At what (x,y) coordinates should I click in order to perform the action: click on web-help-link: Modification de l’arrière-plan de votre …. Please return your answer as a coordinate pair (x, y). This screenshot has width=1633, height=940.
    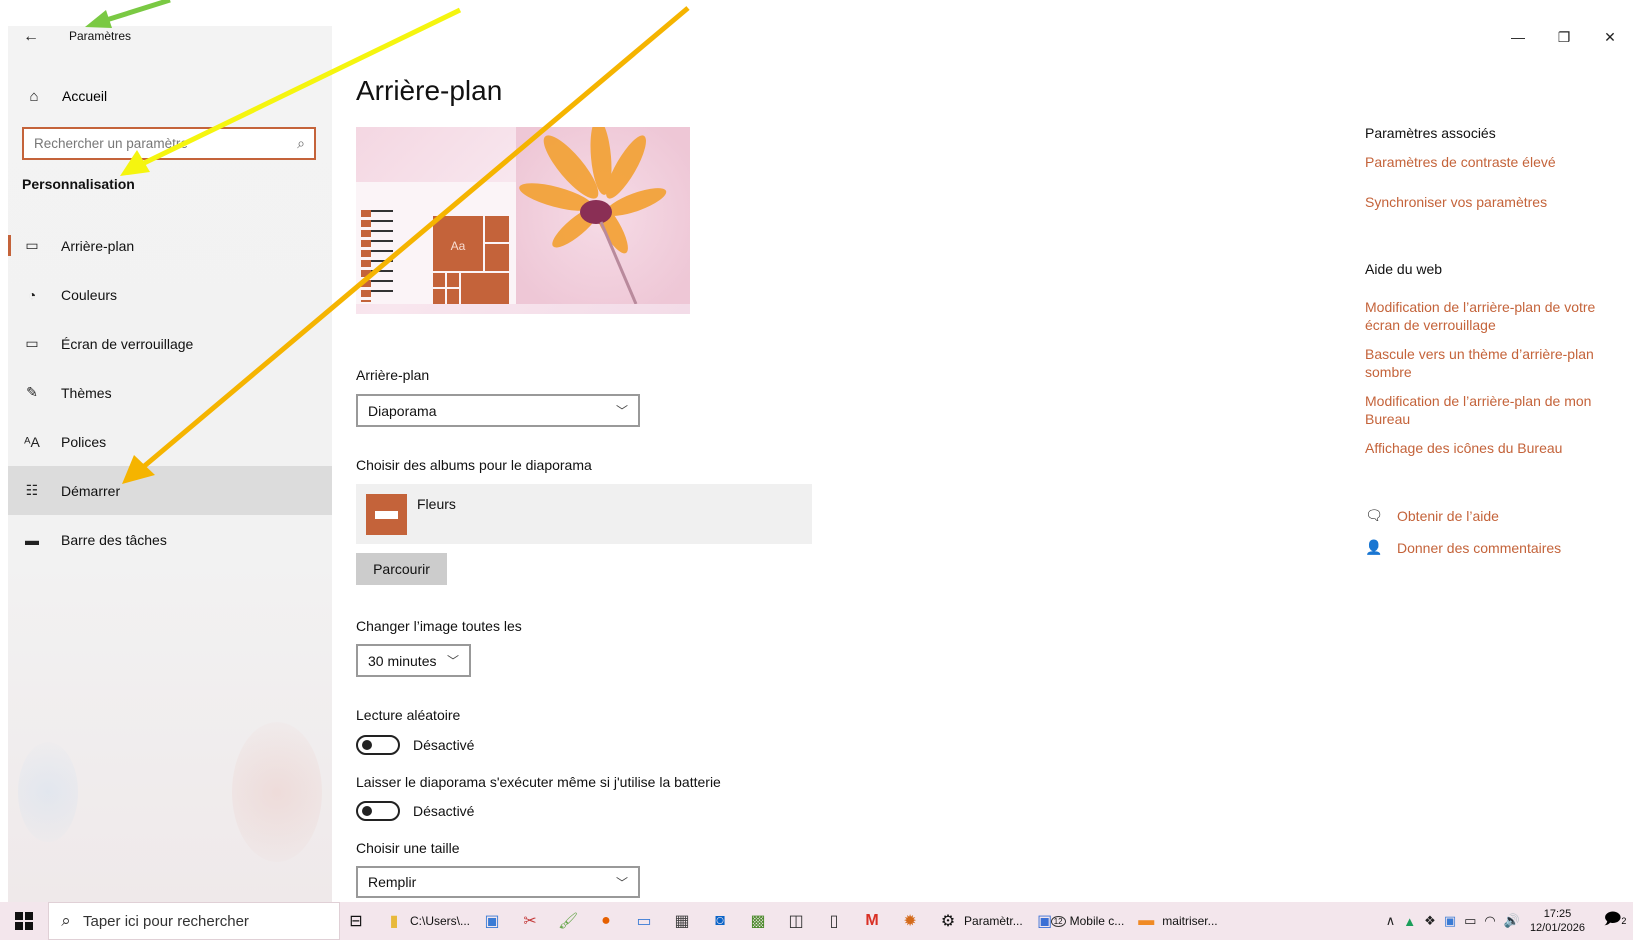
    Looking at the image, I should click on (1495, 316).